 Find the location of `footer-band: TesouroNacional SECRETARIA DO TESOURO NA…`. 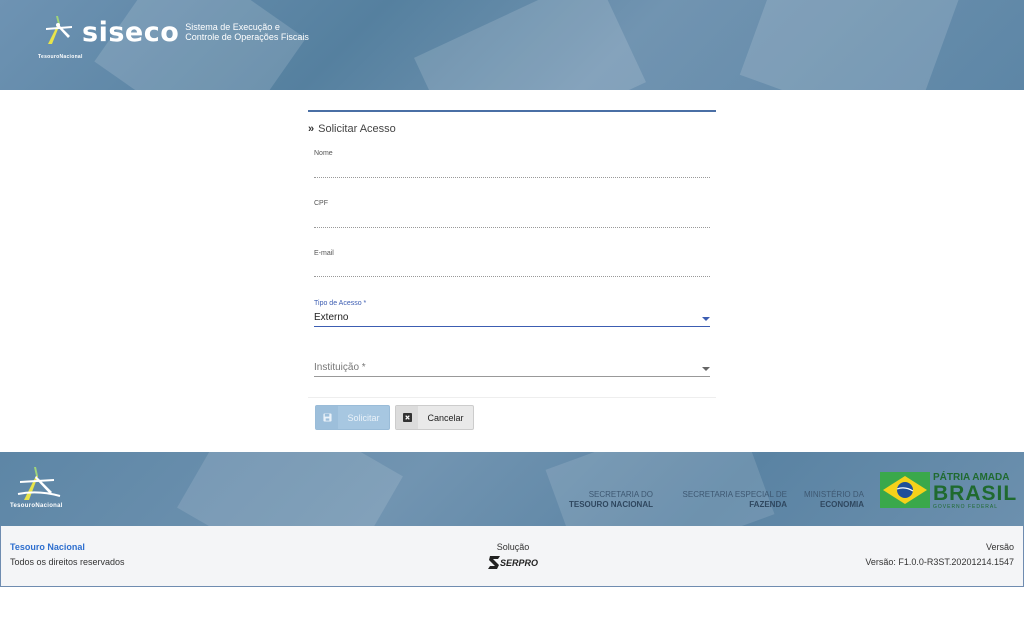

footer-band: TesouroNacional SECRETARIA DO TESOURO NA… is located at coordinates (512, 489).